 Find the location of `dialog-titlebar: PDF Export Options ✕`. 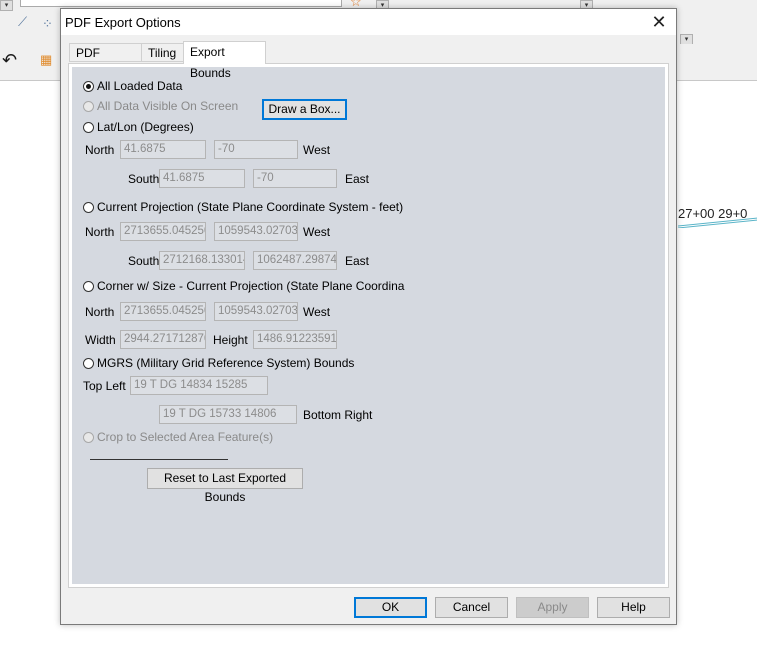

dialog-titlebar: PDF Export Options ✕ is located at coordinates (368, 22).